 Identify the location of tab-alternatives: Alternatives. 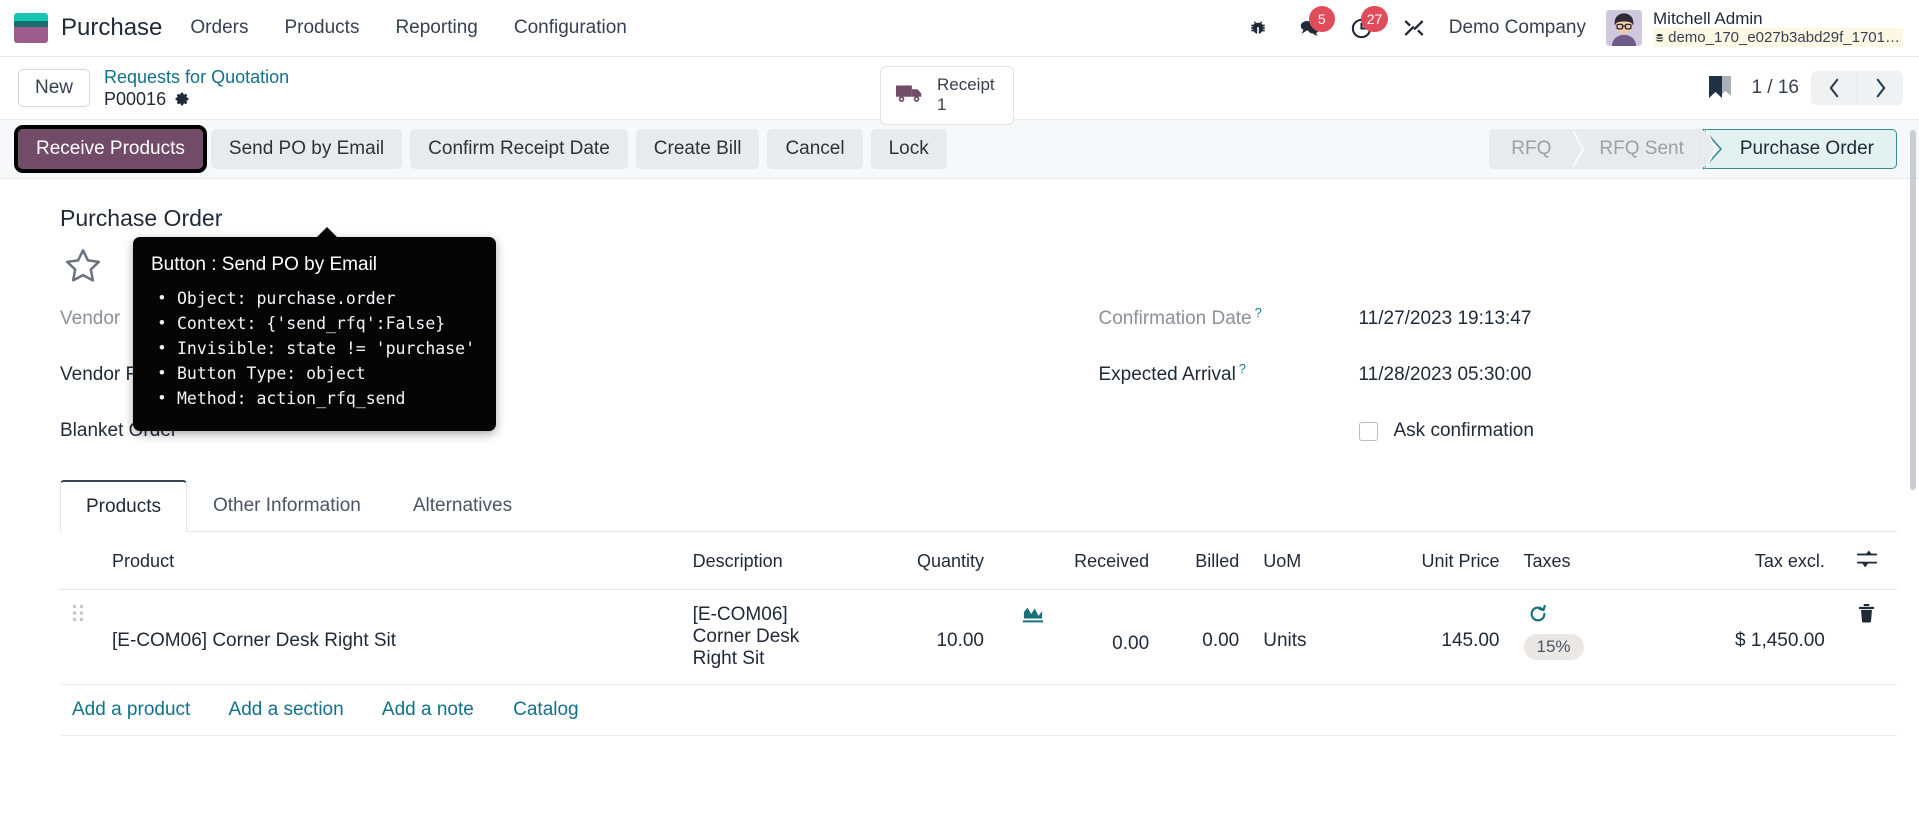
(462, 505).